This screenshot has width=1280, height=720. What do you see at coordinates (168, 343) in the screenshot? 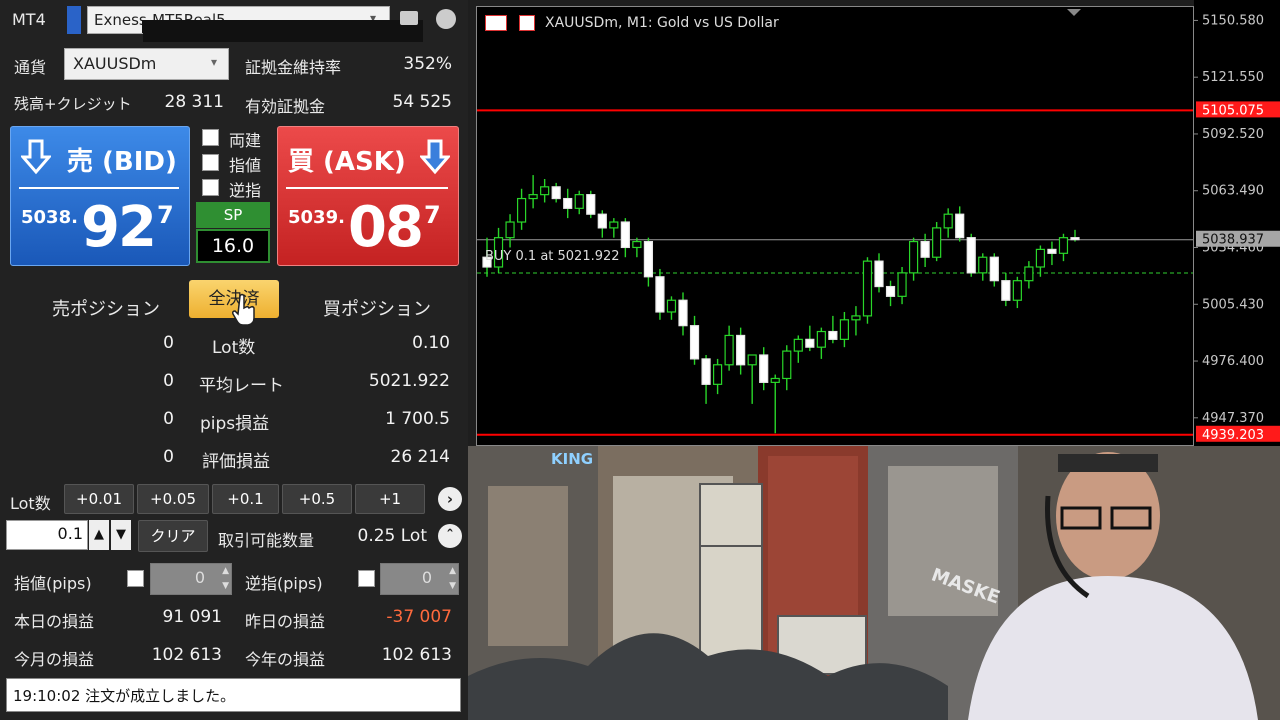
I see `sell-lots-value: 0` at bounding box center [168, 343].